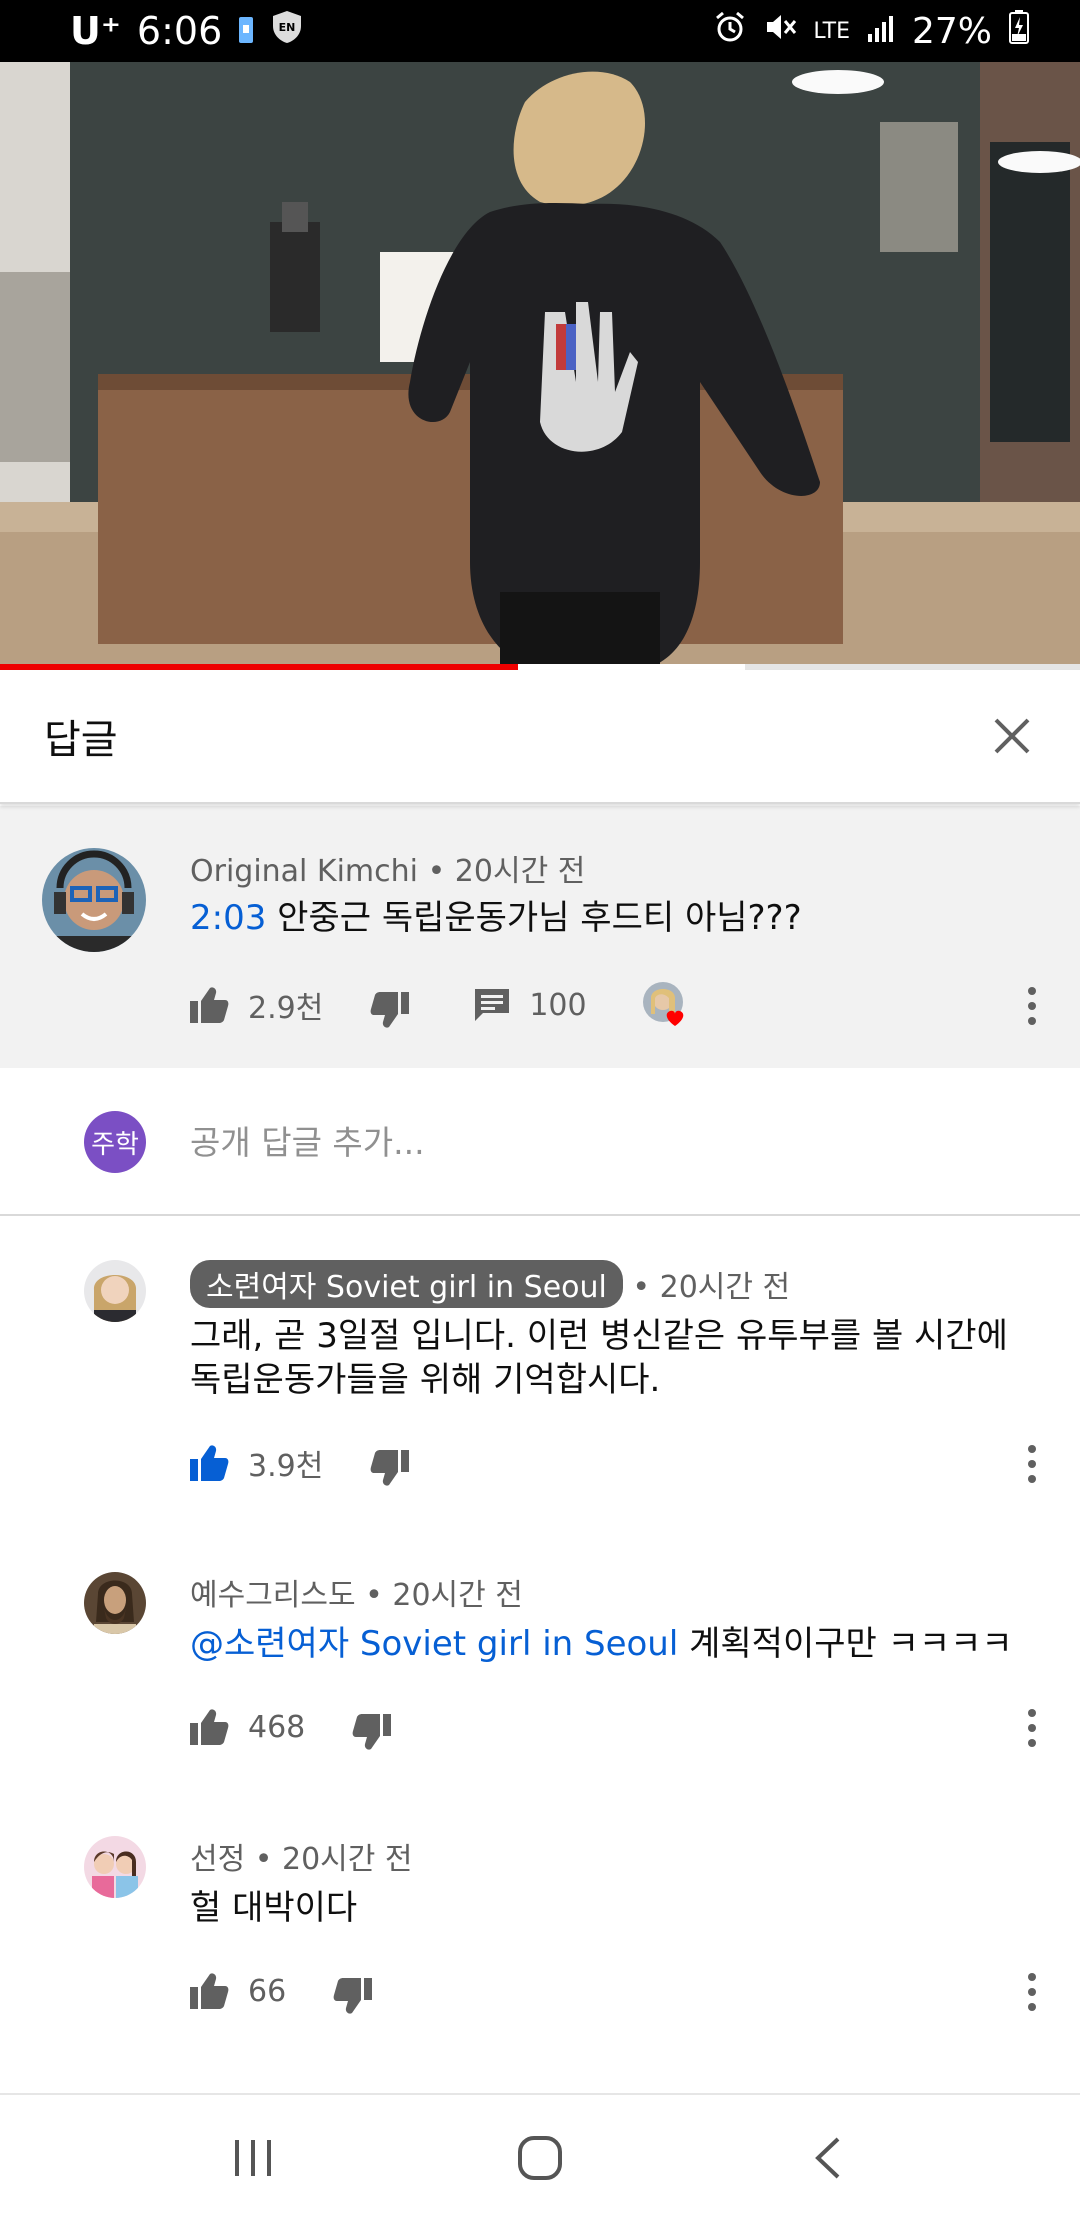 This screenshot has width=1080, height=2220. I want to click on mute-icon, so click(780, 31).